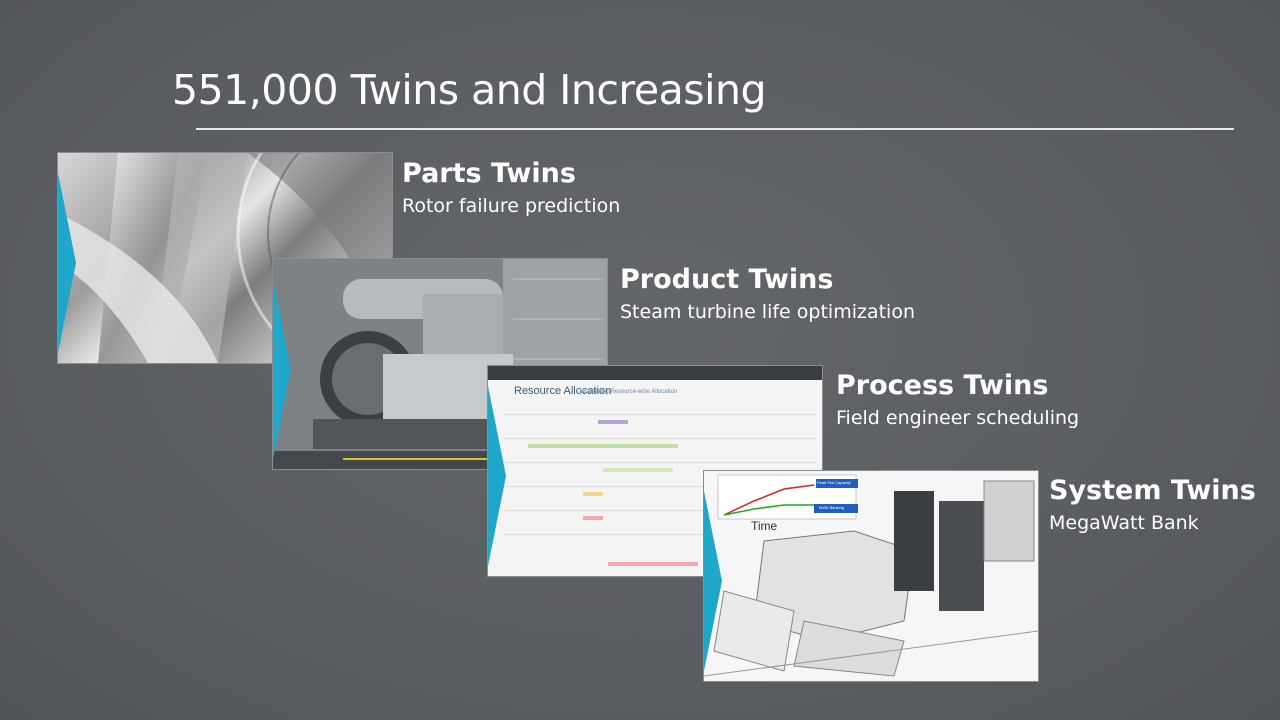 Image resolution: width=1280 pixels, height=720 pixels. Describe the element at coordinates (655, 373) in the screenshot. I see `app-header-bar` at that location.